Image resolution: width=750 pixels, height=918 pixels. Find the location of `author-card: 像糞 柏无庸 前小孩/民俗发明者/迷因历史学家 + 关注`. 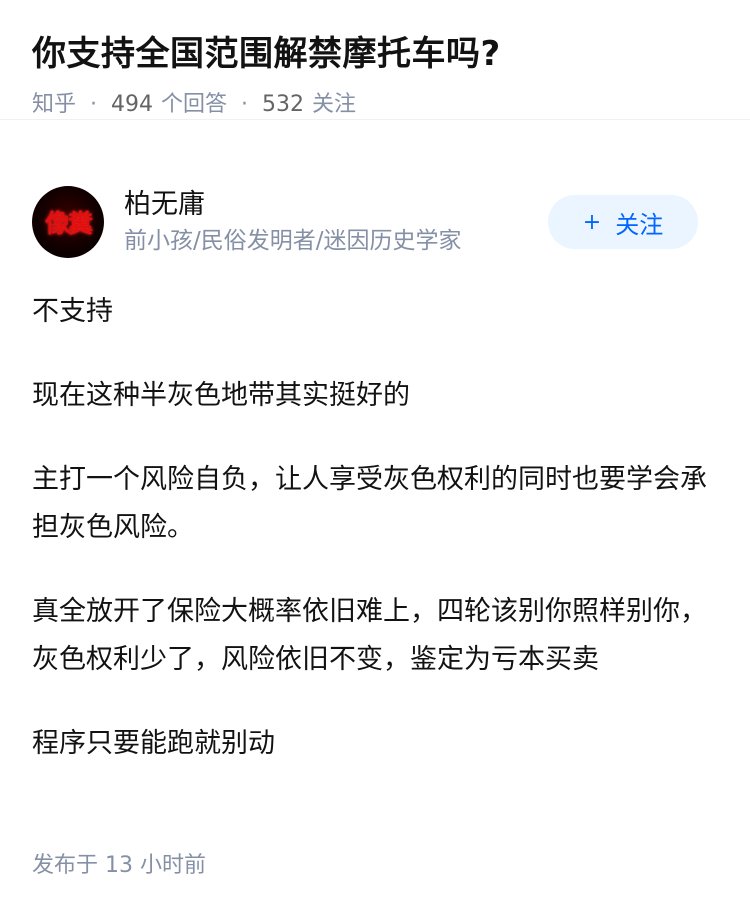

author-card: 像糞 柏无庸 前小孩/民俗发明者/迷因历史学家 + 关注 is located at coordinates (365, 222).